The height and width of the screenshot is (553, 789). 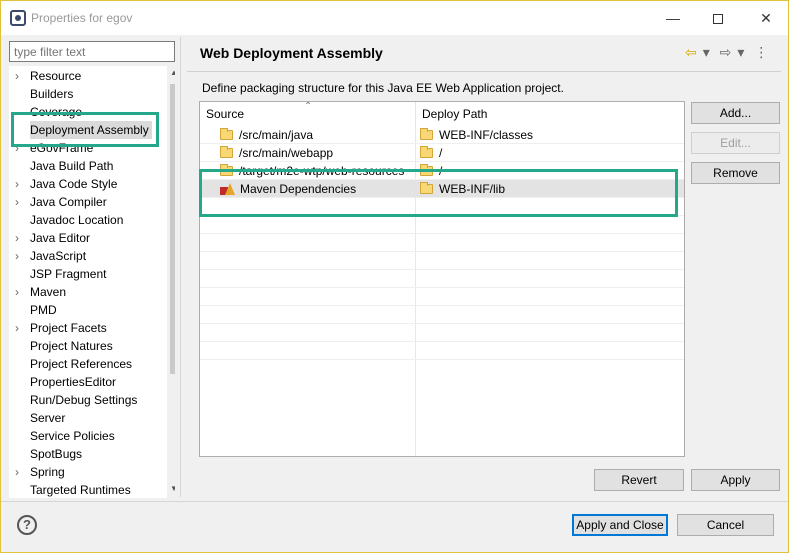 What do you see at coordinates (691, 52) in the screenshot?
I see `back-arrow-icon: ⇦` at bounding box center [691, 52].